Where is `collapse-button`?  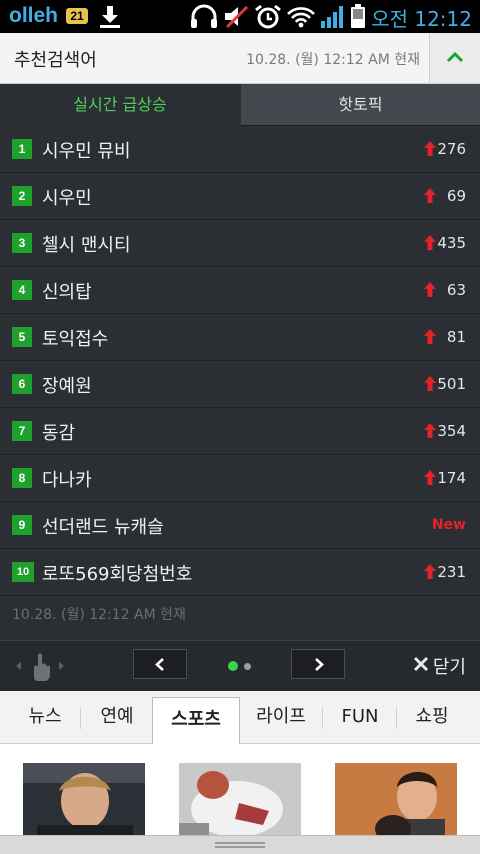 collapse-button is located at coordinates (454, 58).